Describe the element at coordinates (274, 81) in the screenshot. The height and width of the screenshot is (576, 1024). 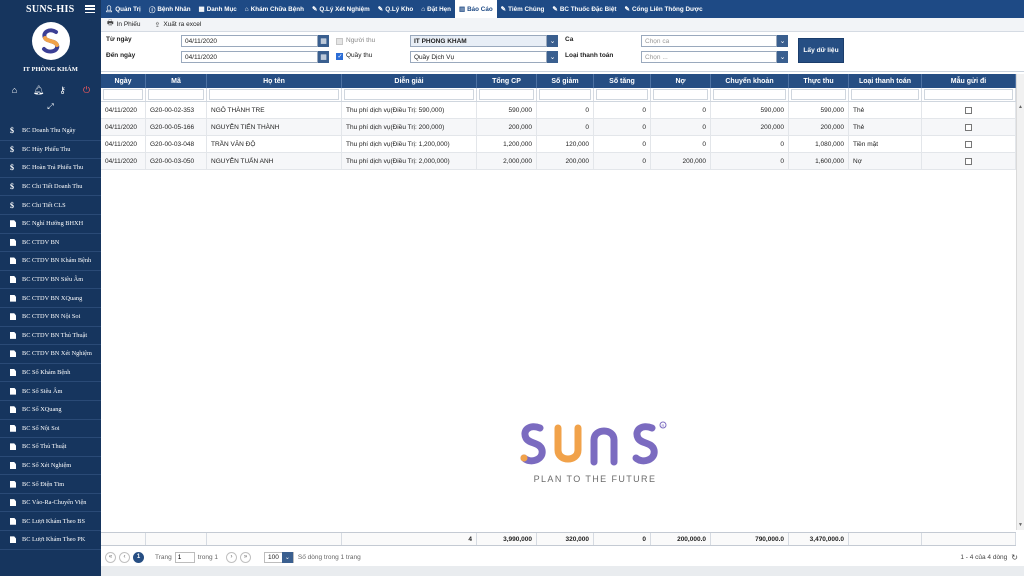
I see `column-header: Họ tên` at that location.